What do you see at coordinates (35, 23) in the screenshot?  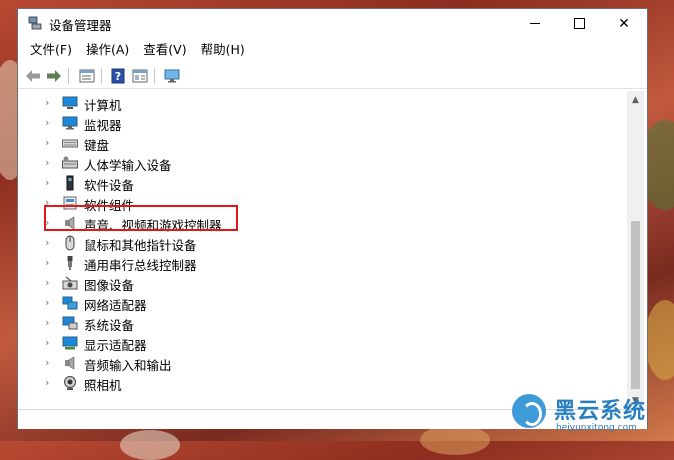 I see `device-manager-icon` at bounding box center [35, 23].